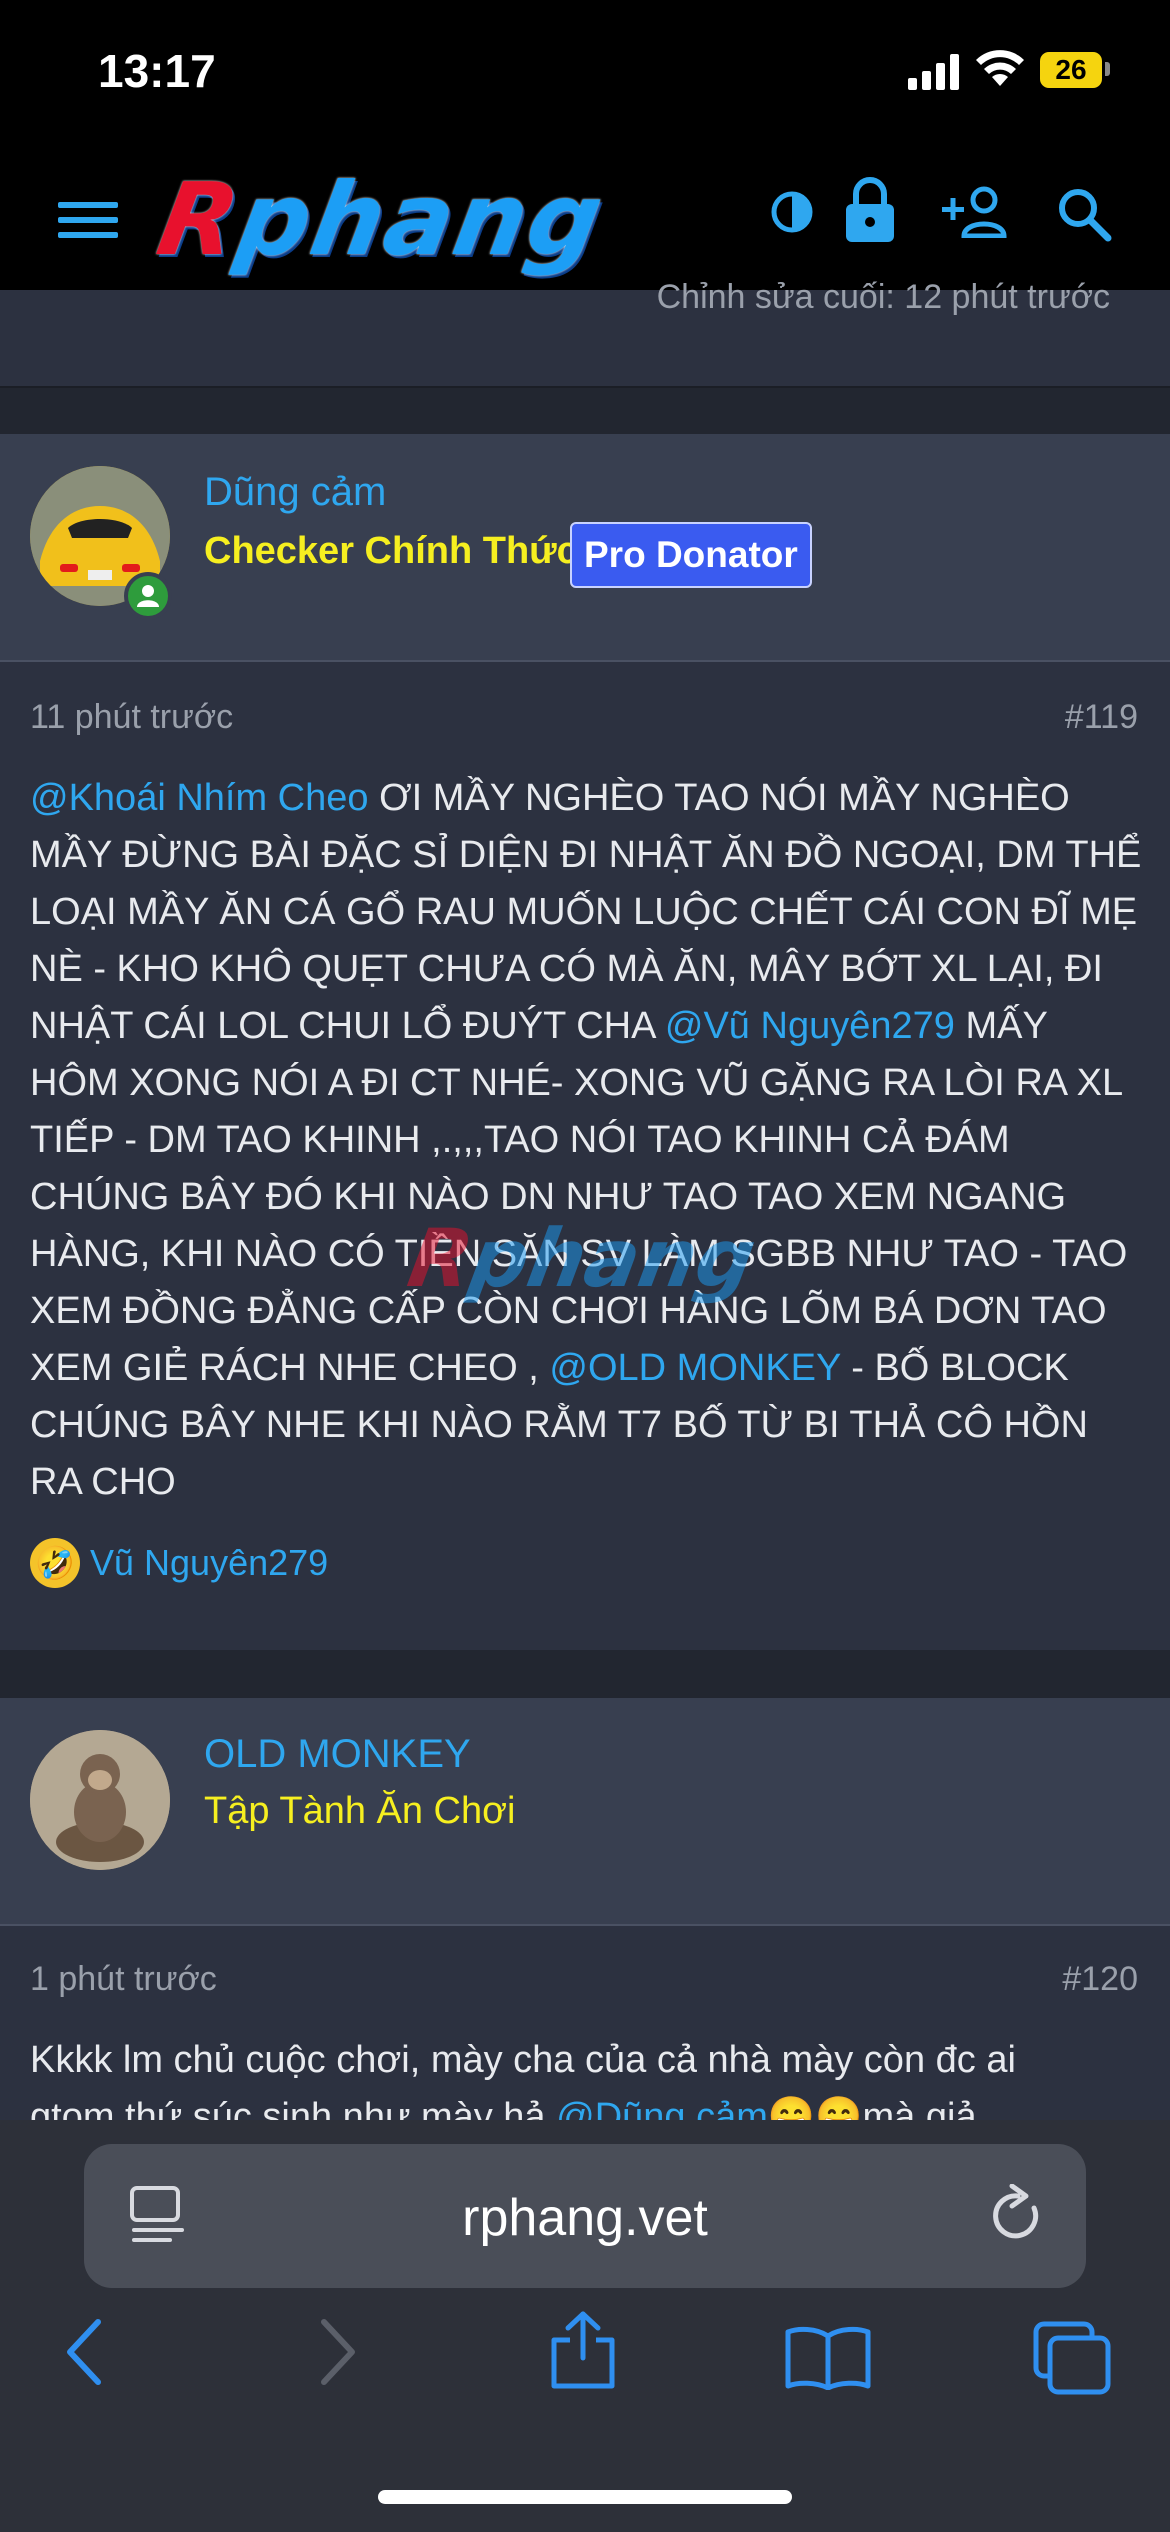  What do you see at coordinates (157, 71) in the screenshot?
I see `status-time: 13:17` at bounding box center [157, 71].